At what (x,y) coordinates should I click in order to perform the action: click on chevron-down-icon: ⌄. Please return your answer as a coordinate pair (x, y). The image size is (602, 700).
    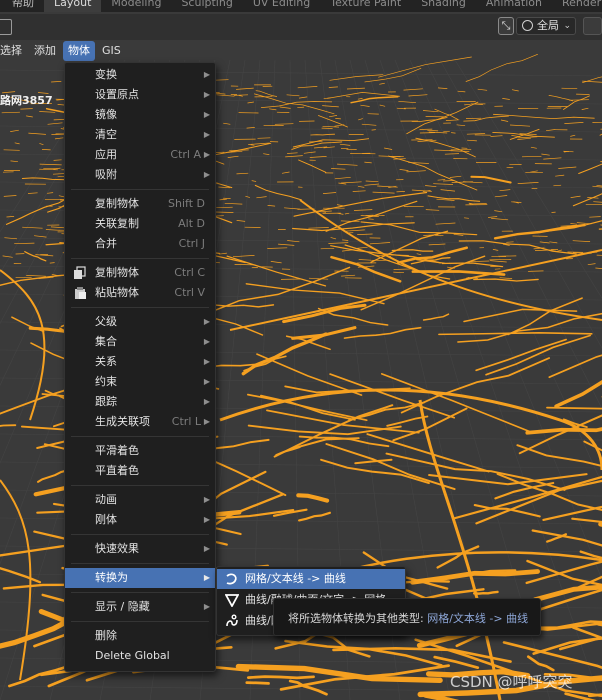
    Looking at the image, I should click on (567, 26).